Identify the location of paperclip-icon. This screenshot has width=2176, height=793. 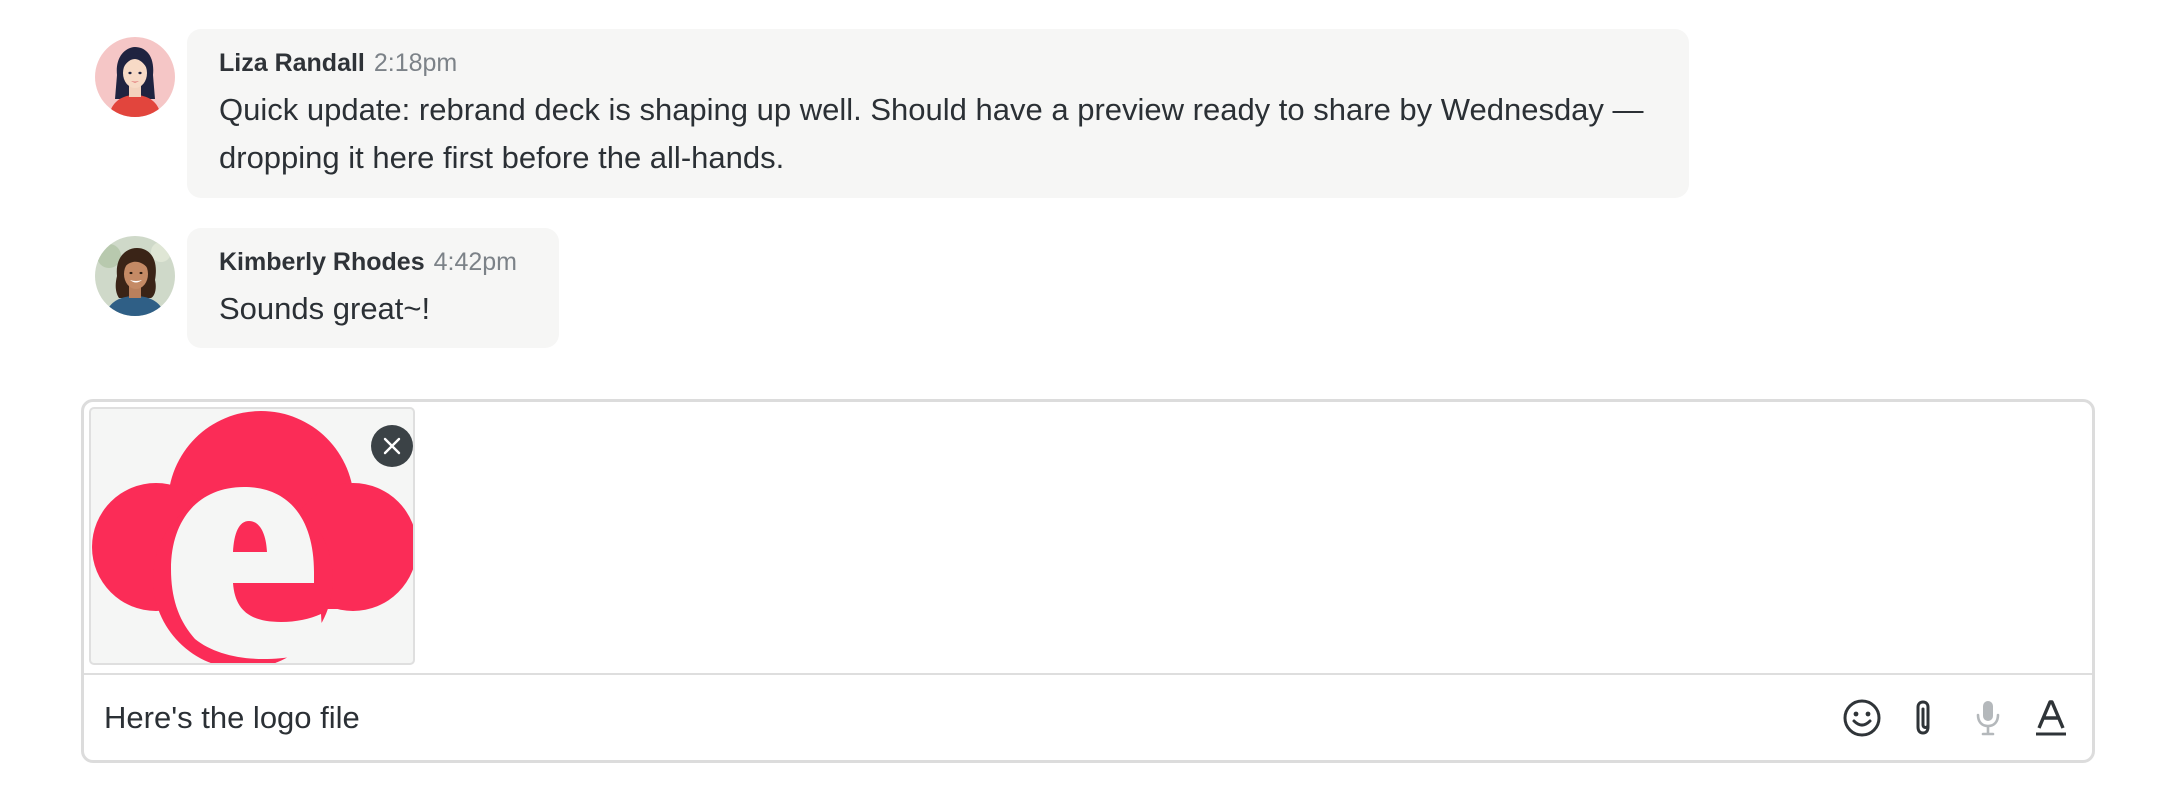
(1923, 717).